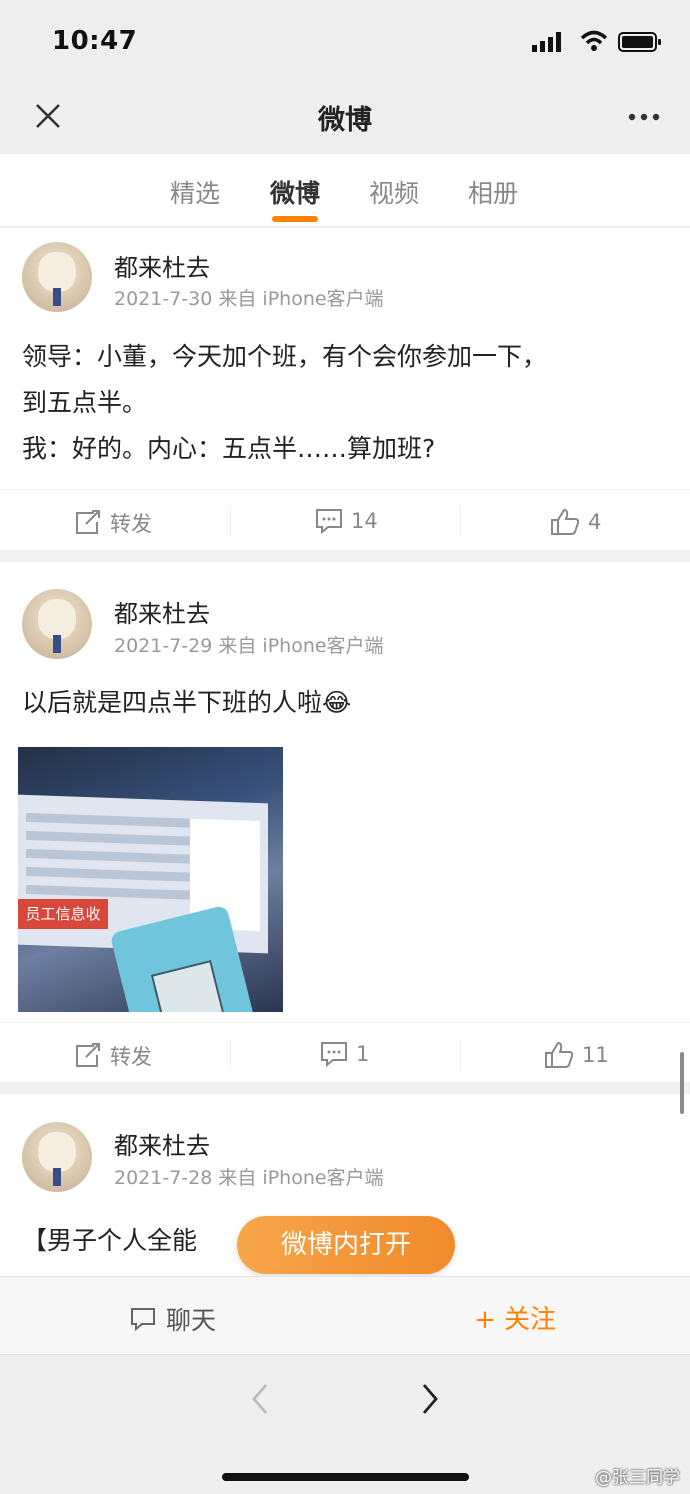  Describe the element at coordinates (150, 879) in the screenshot. I see `post-image: 员工信息收` at that location.